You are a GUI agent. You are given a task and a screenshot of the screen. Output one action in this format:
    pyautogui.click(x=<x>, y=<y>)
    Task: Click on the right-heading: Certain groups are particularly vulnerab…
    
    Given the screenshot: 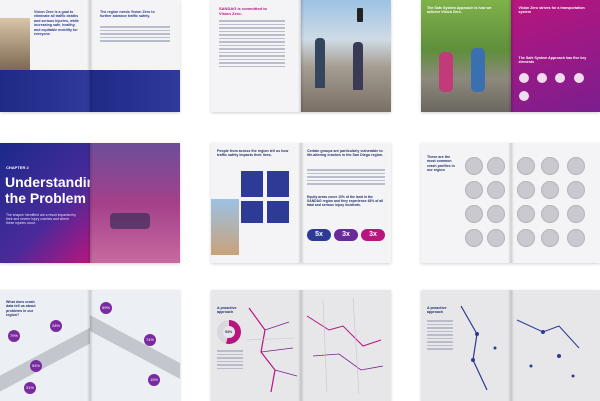 What is the action you would take?
    pyautogui.click(x=345, y=153)
    